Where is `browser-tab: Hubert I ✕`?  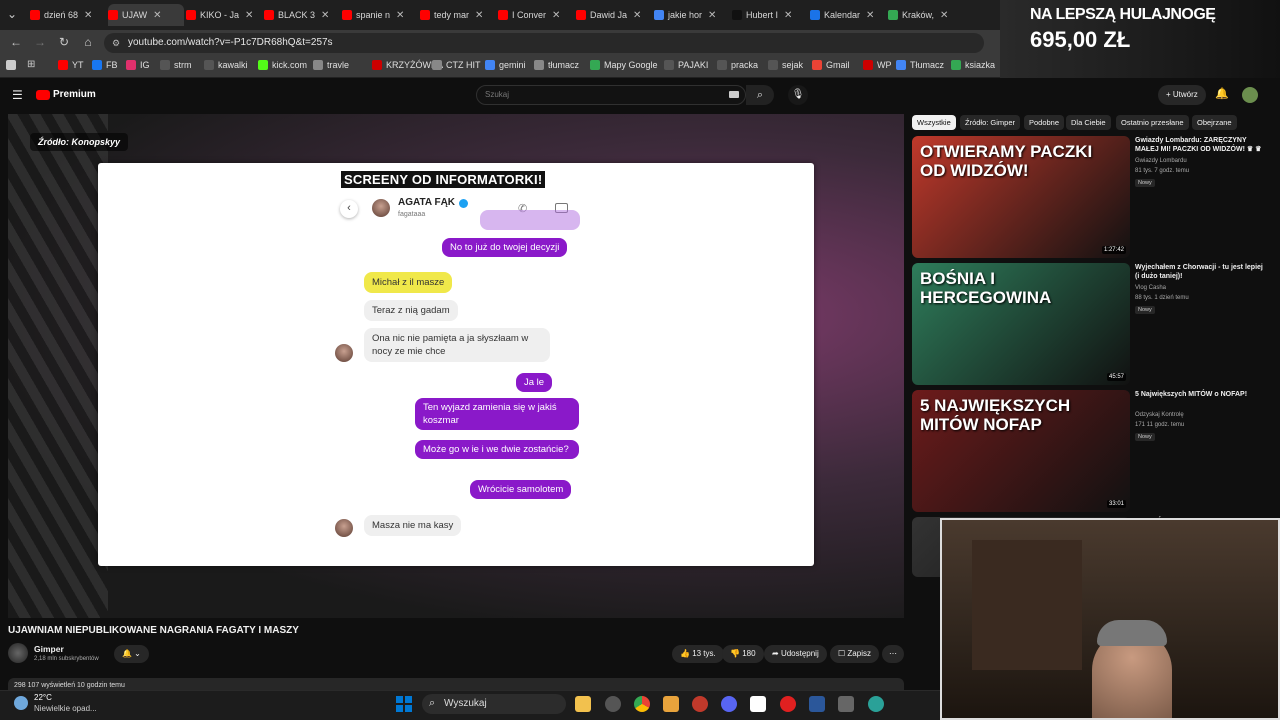
browser-tab: Hubert I ✕ is located at coordinates (770, 15).